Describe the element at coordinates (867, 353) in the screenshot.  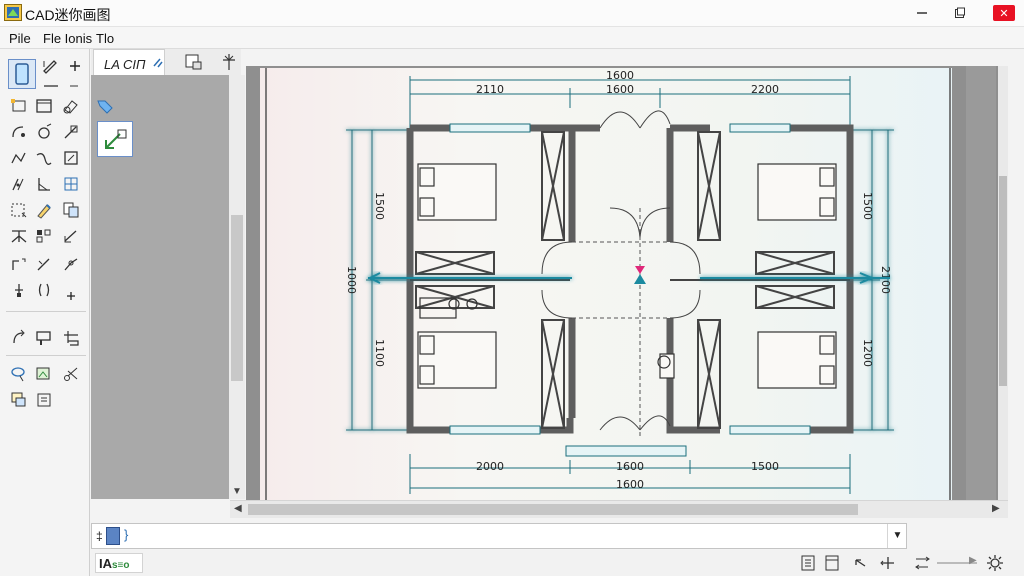
I see `dim-right-bottom: 1200` at that location.